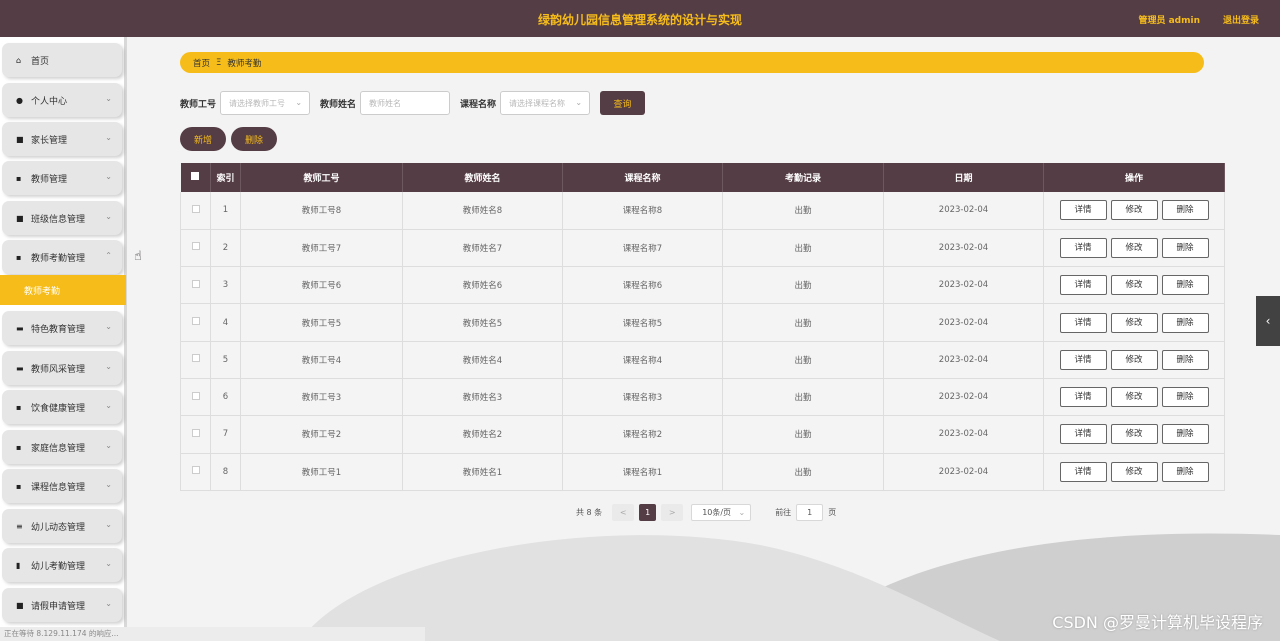  Describe the element at coordinates (265, 103) in the screenshot. I see `teacher-id-select: 请选择教师工号 ⌄` at that location.